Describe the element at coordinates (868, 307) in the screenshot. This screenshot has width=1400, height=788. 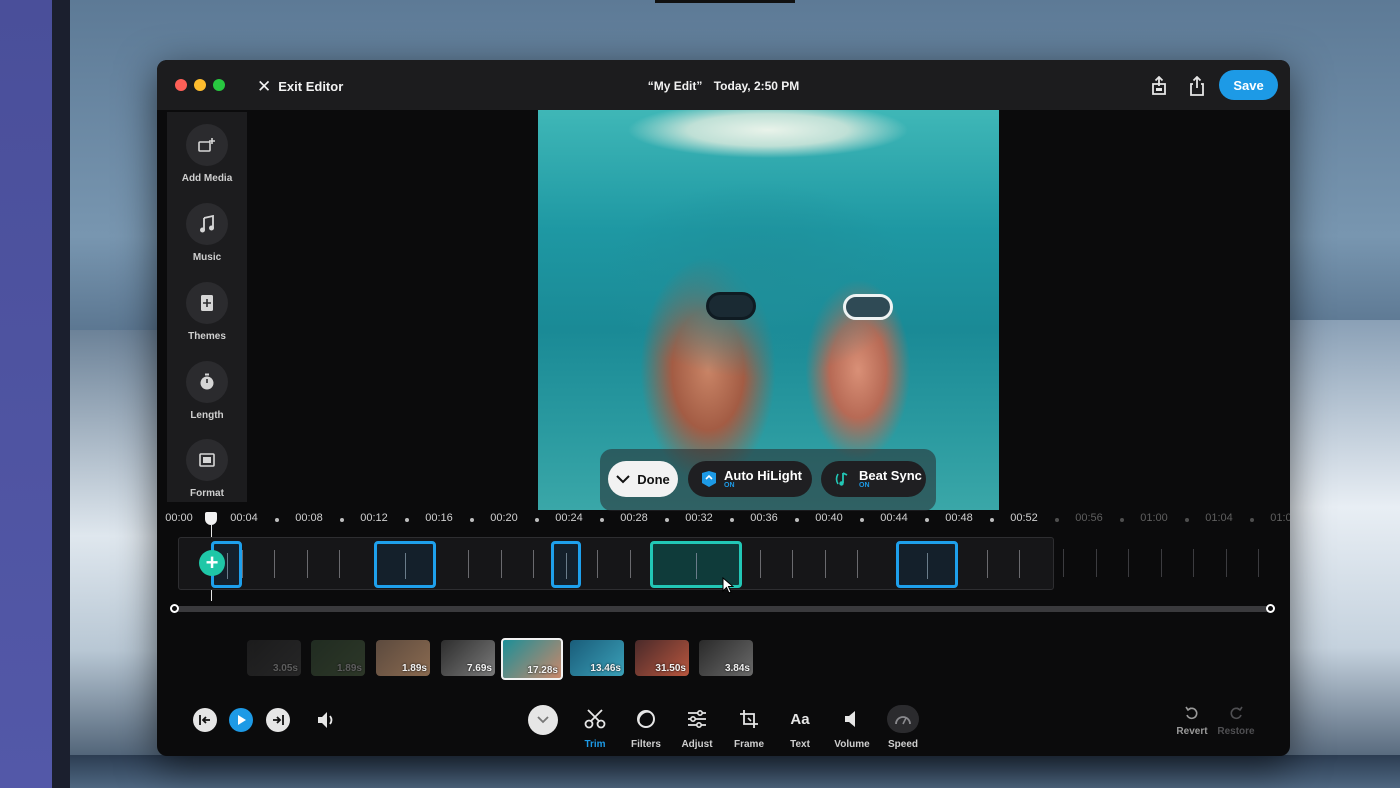
I see `snorkel-mask-child-right` at that location.